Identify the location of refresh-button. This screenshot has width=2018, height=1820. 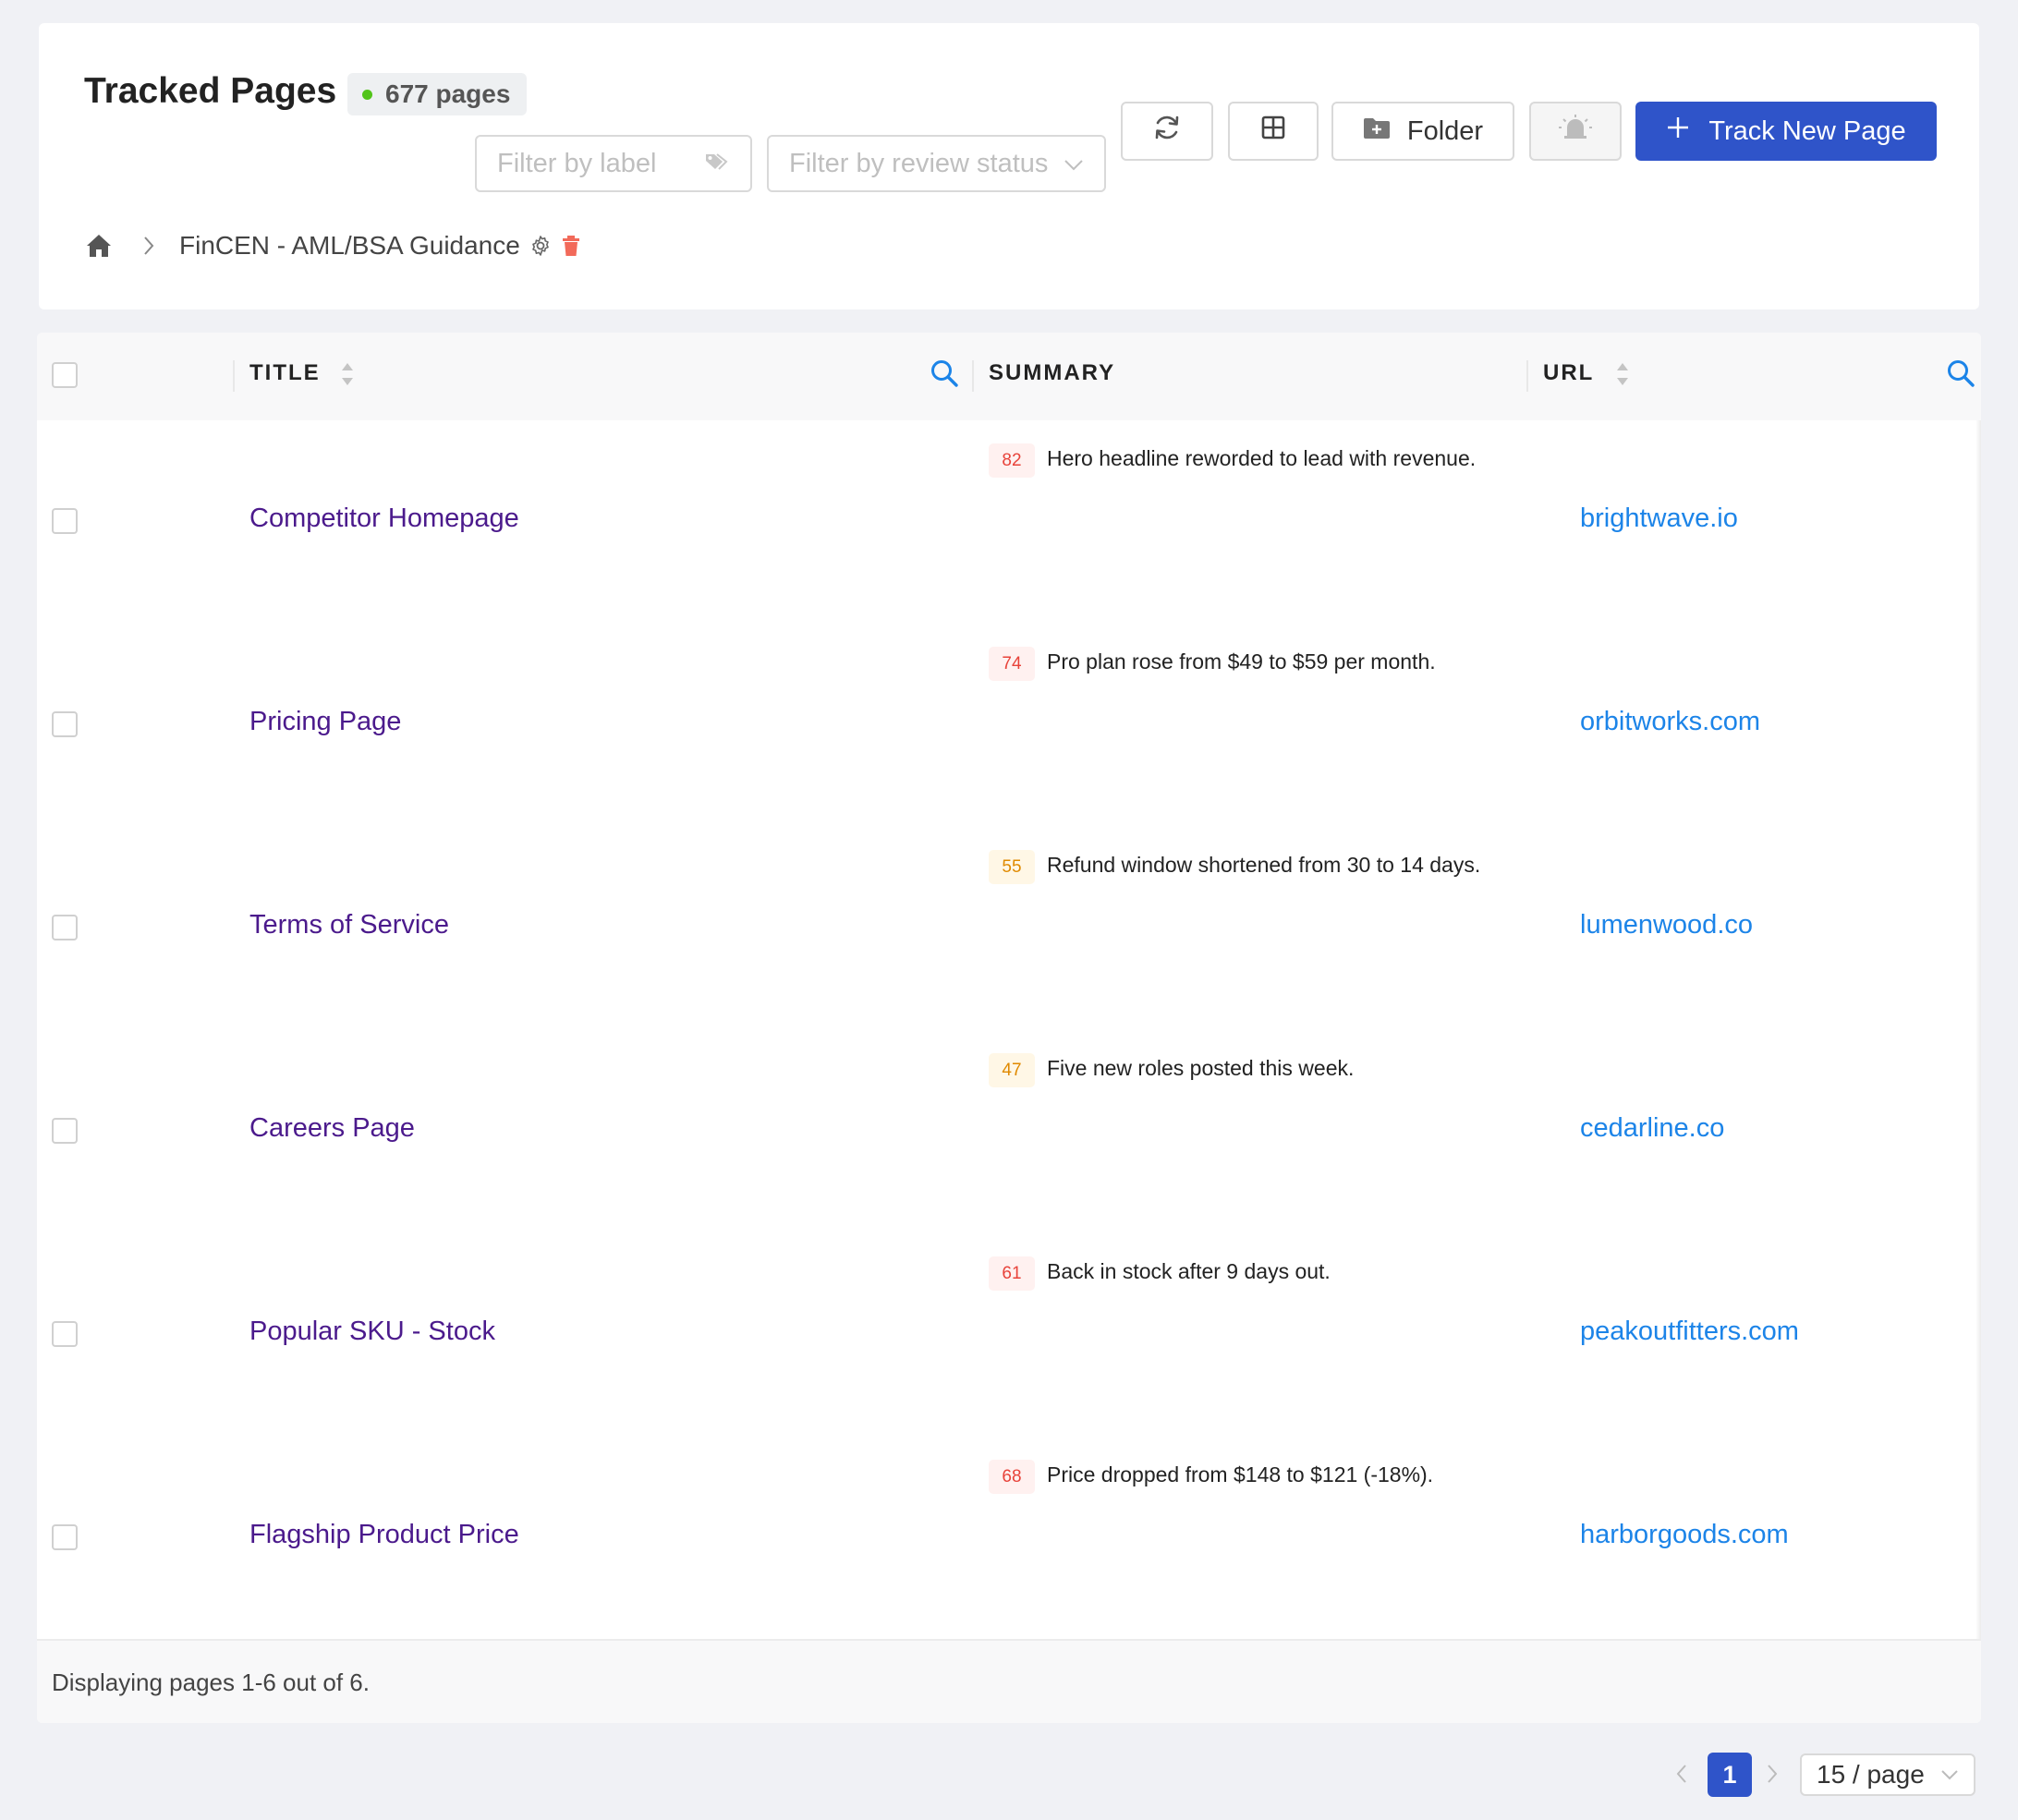
(1167, 131).